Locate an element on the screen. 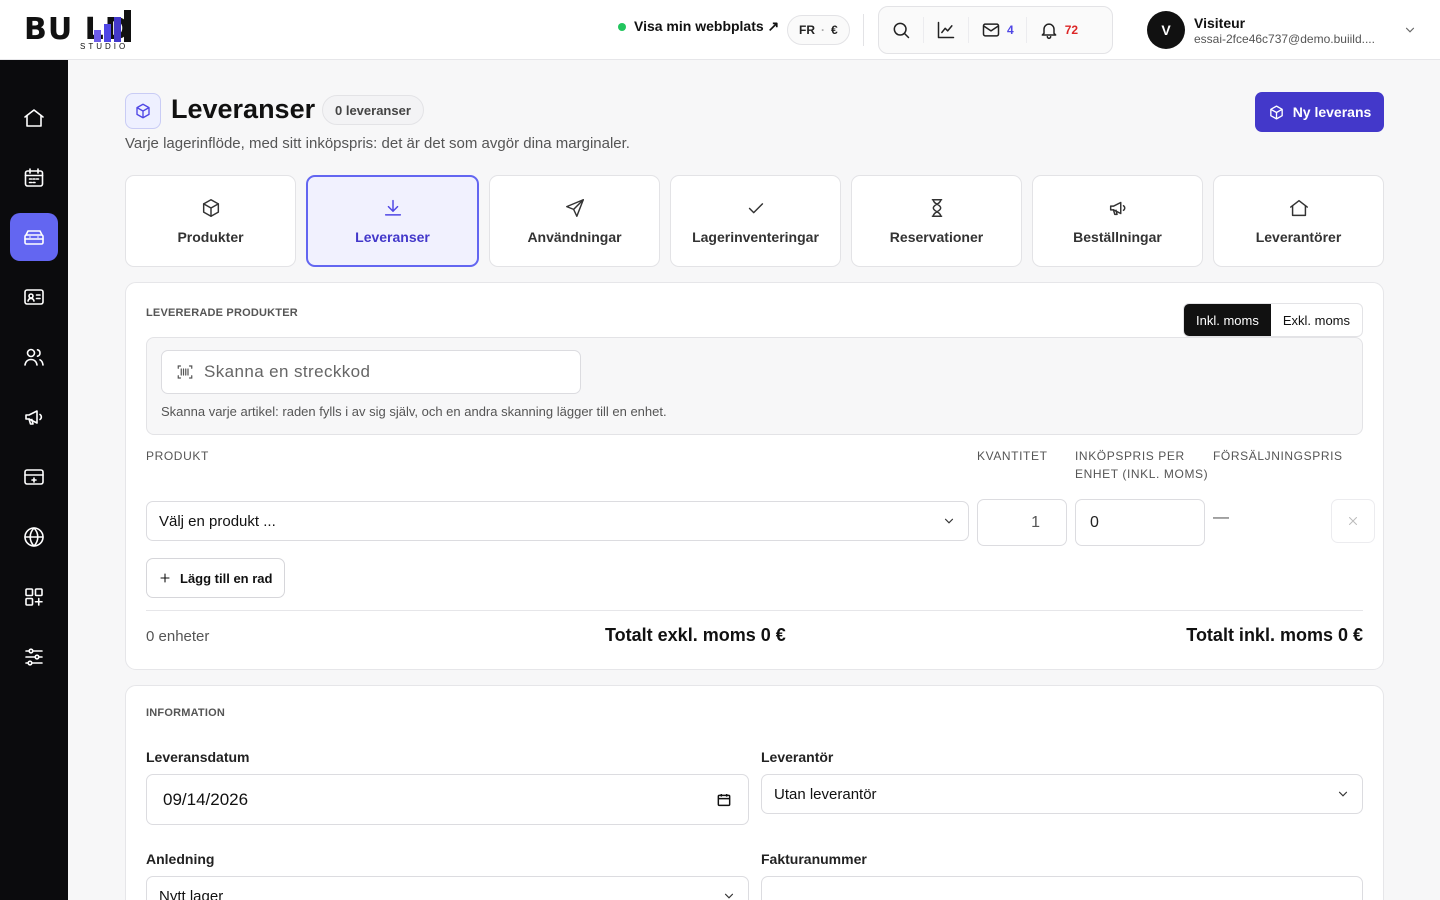 This screenshot has height=900, width=1440. sidebar-item-apps is located at coordinates (34, 597).